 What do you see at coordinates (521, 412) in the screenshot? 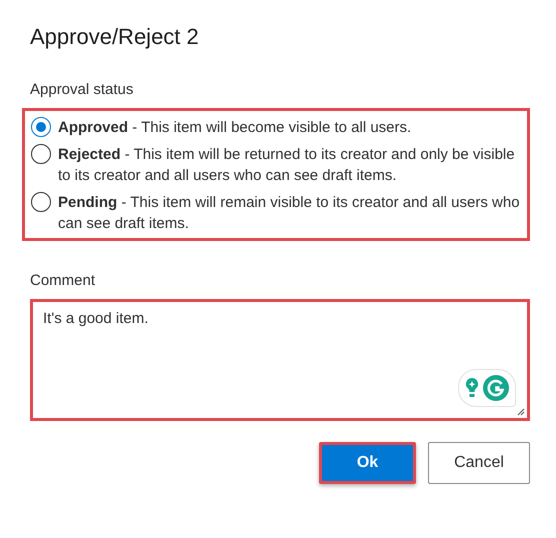
I see `resize-grip-icon` at bounding box center [521, 412].